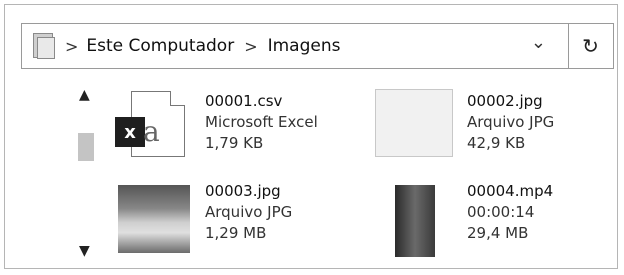 Image resolution: width=624 pixels, height=275 pixels. Describe the element at coordinates (84, 251) in the screenshot. I see `scroll-down-icon: ▼` at that location.